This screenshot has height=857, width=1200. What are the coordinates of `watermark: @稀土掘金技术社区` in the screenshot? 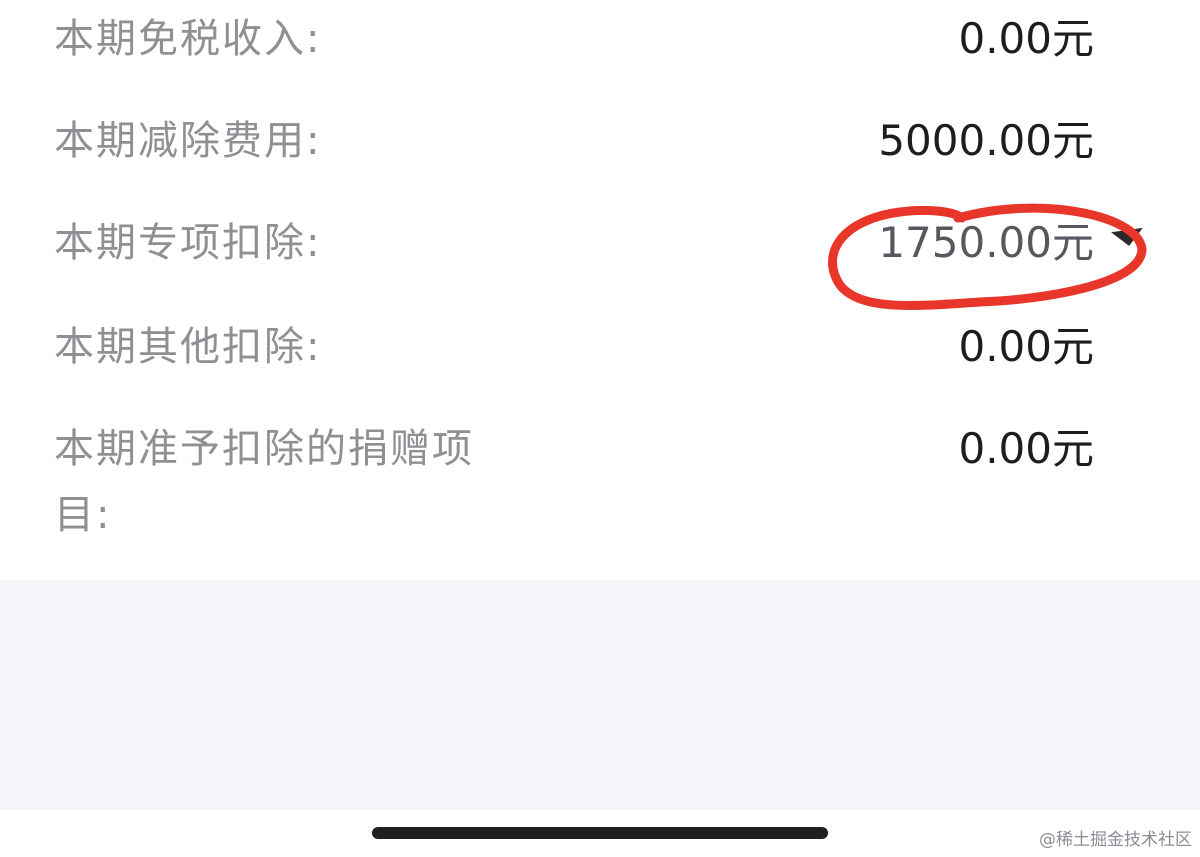 It's located at (1115, 840).